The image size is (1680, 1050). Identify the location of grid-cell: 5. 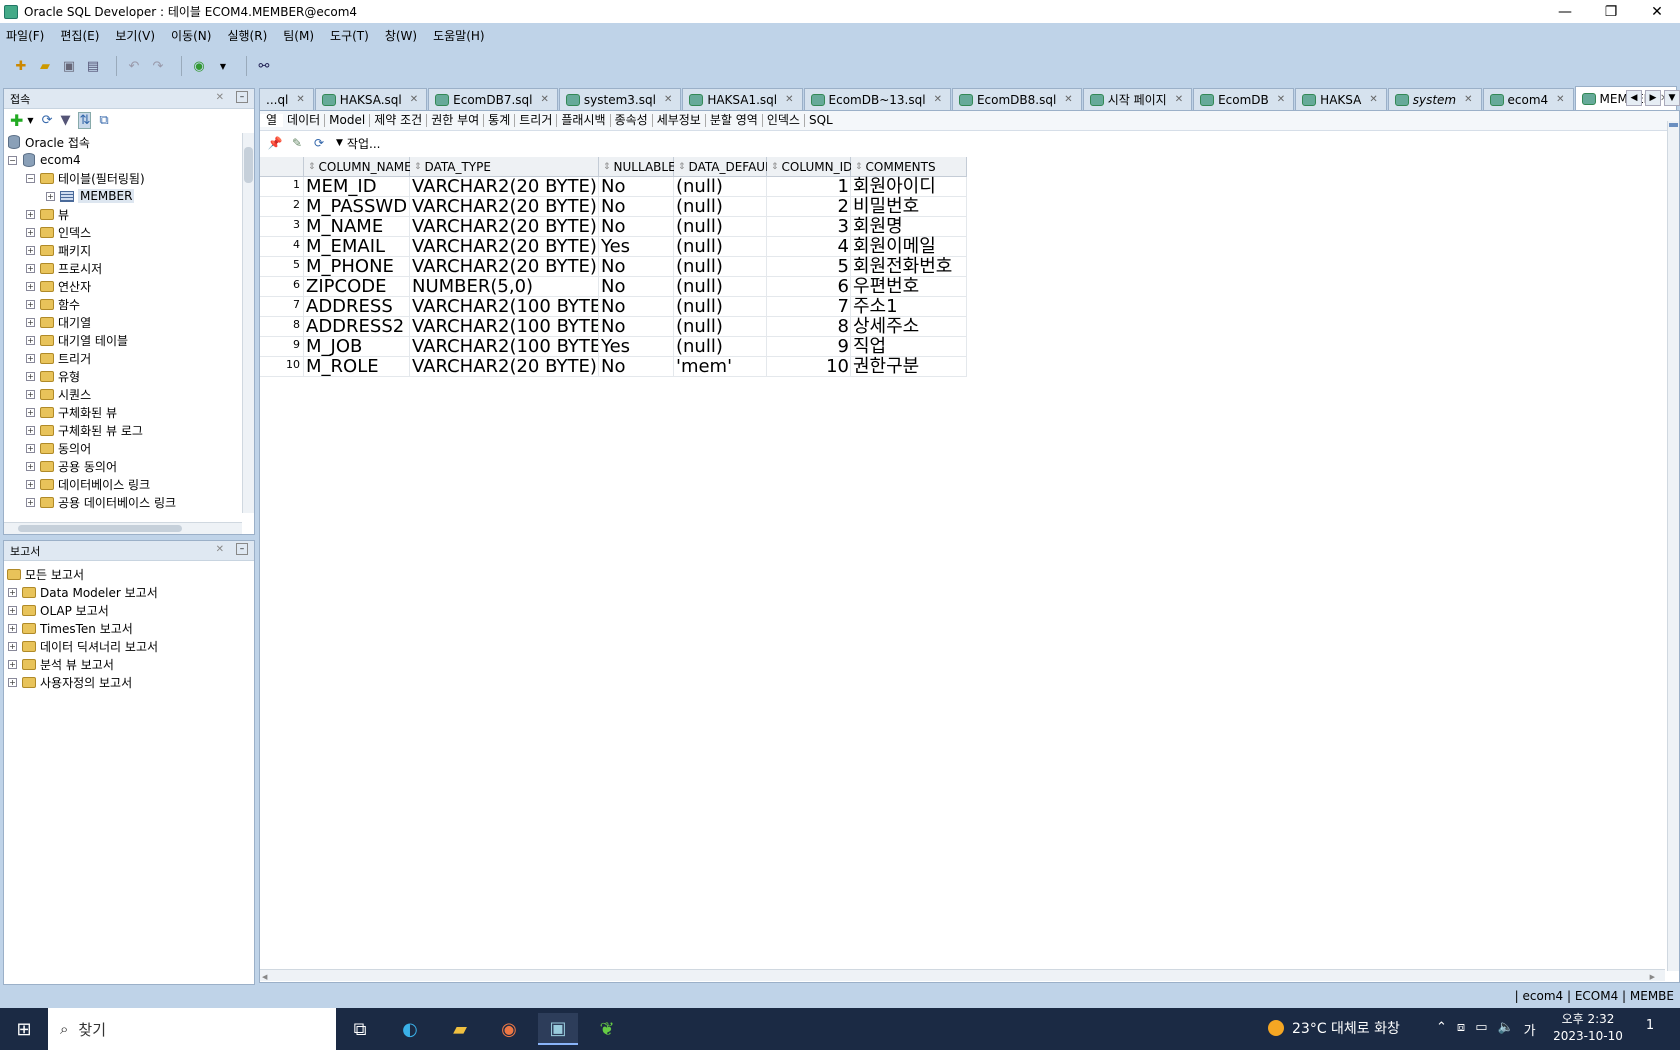
(809, 267).